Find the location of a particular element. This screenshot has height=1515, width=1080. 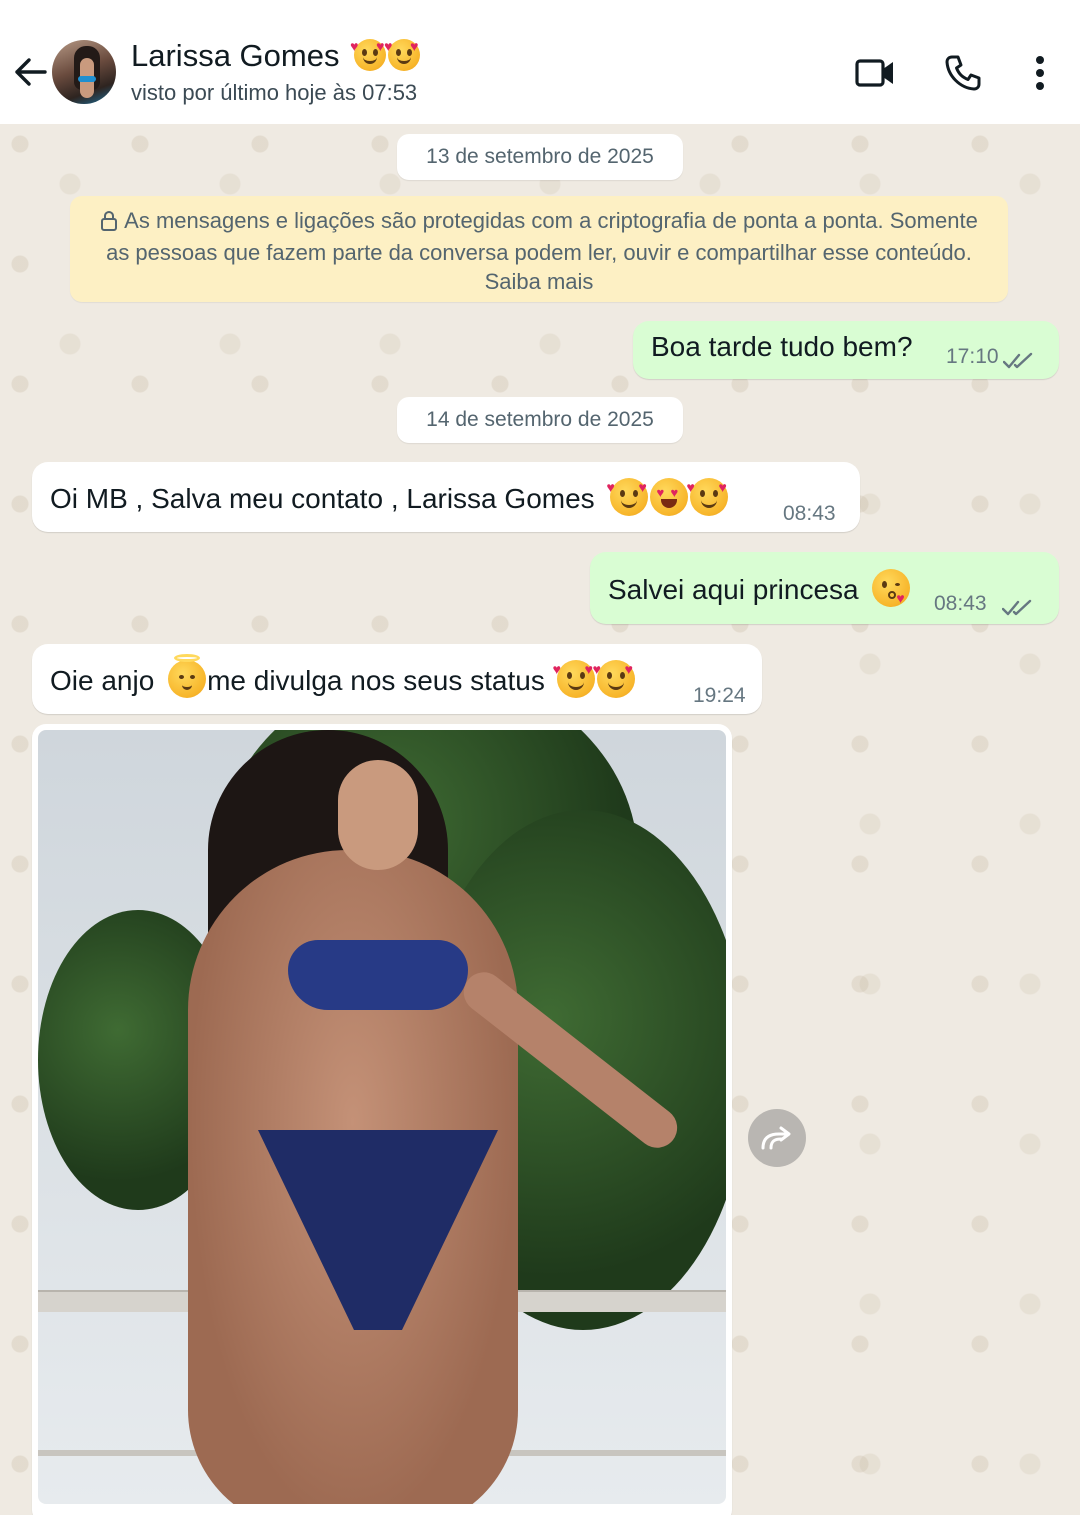

date-separator: 14 de setembro de 2025 is located at coordinates (540, 420).